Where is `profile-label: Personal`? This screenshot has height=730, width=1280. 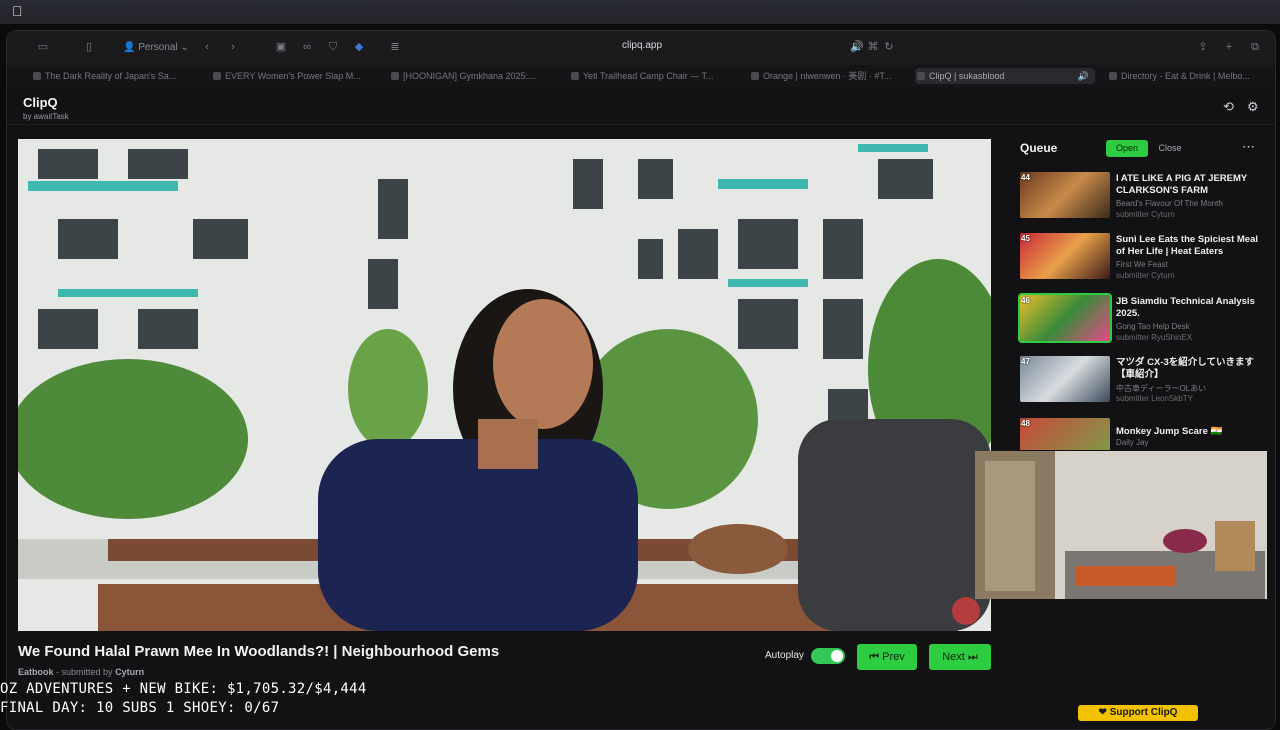
profile-label: Personal is located at coordinates (158, 47).